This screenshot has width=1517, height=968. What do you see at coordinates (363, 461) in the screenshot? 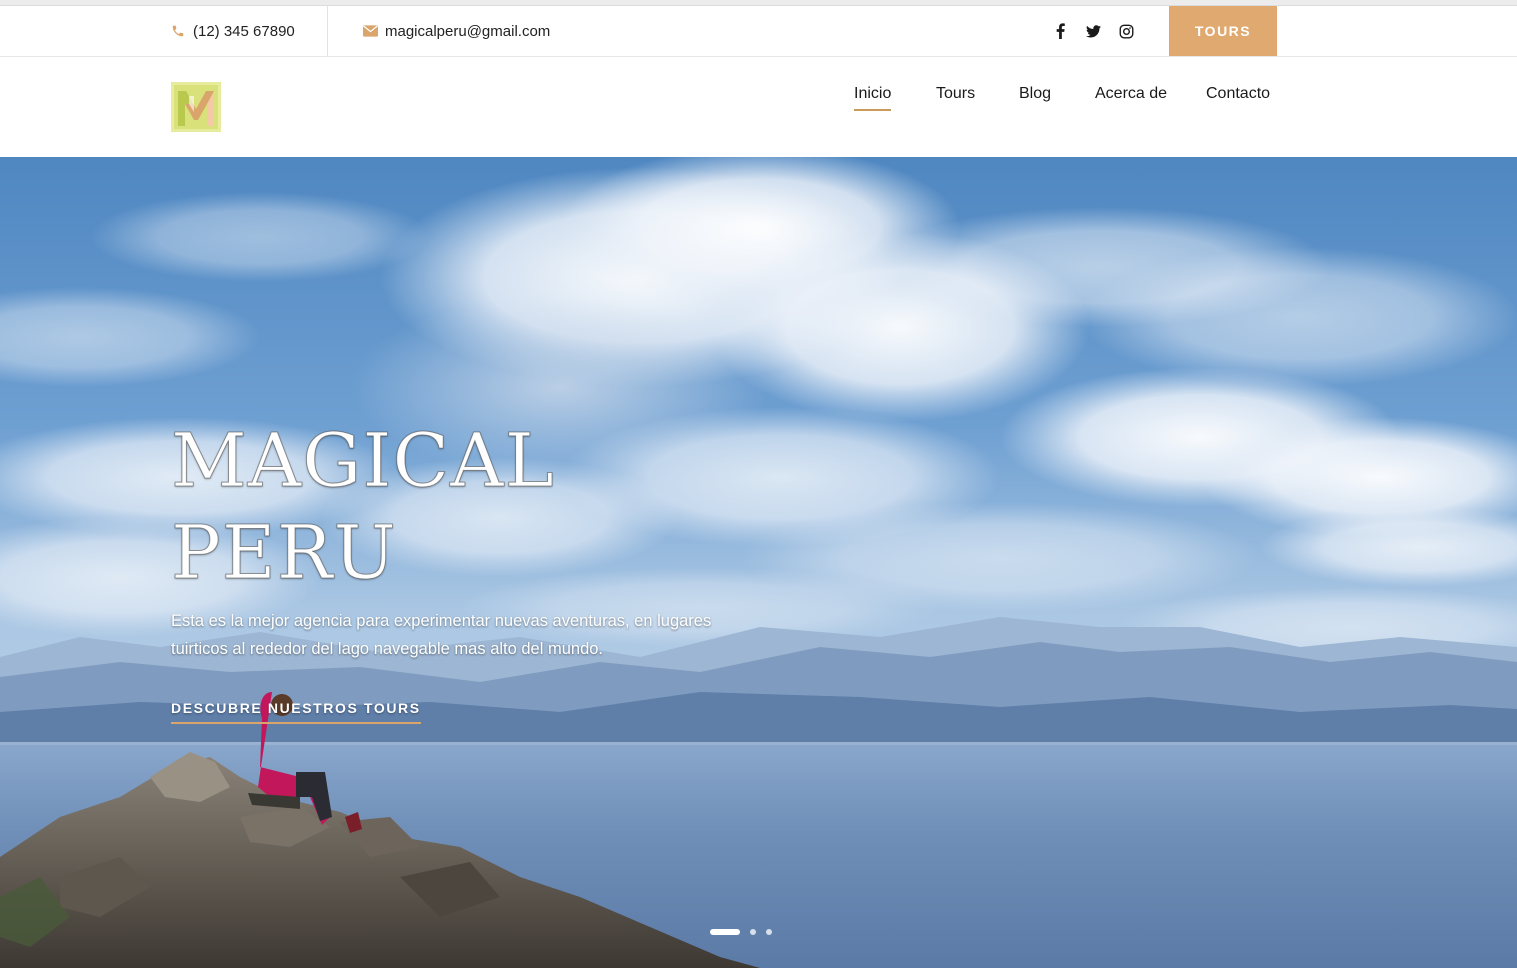
I see `hero-title-line1: MAGICAL` at bounding box center [363, 461].